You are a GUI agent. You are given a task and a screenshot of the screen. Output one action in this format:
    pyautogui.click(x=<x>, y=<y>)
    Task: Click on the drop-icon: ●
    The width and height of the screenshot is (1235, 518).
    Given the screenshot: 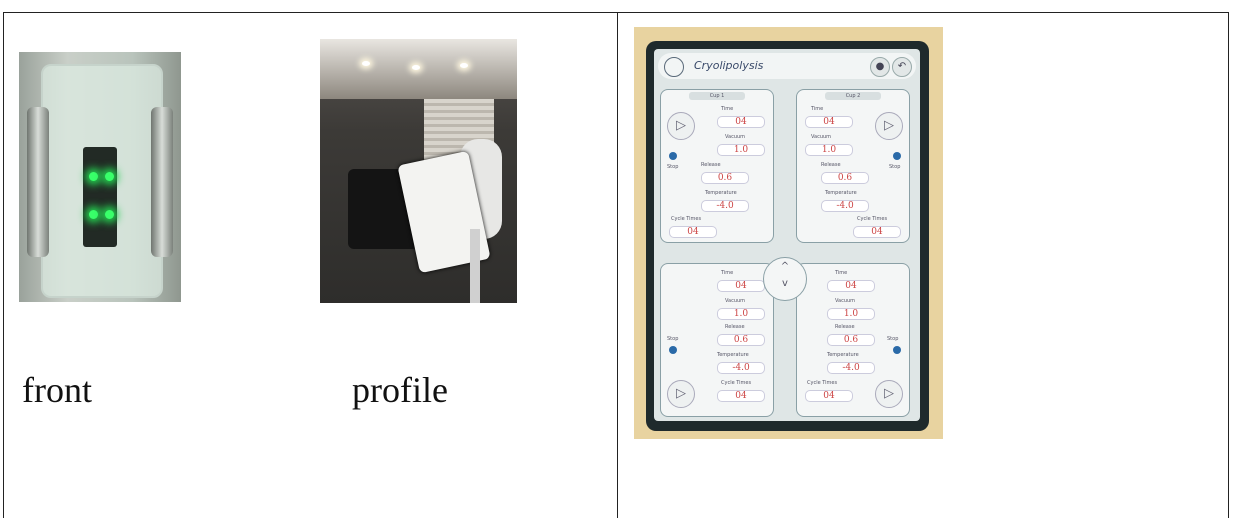 What is the action you would take?
    pyautogui.click(x=880, y=67)
    